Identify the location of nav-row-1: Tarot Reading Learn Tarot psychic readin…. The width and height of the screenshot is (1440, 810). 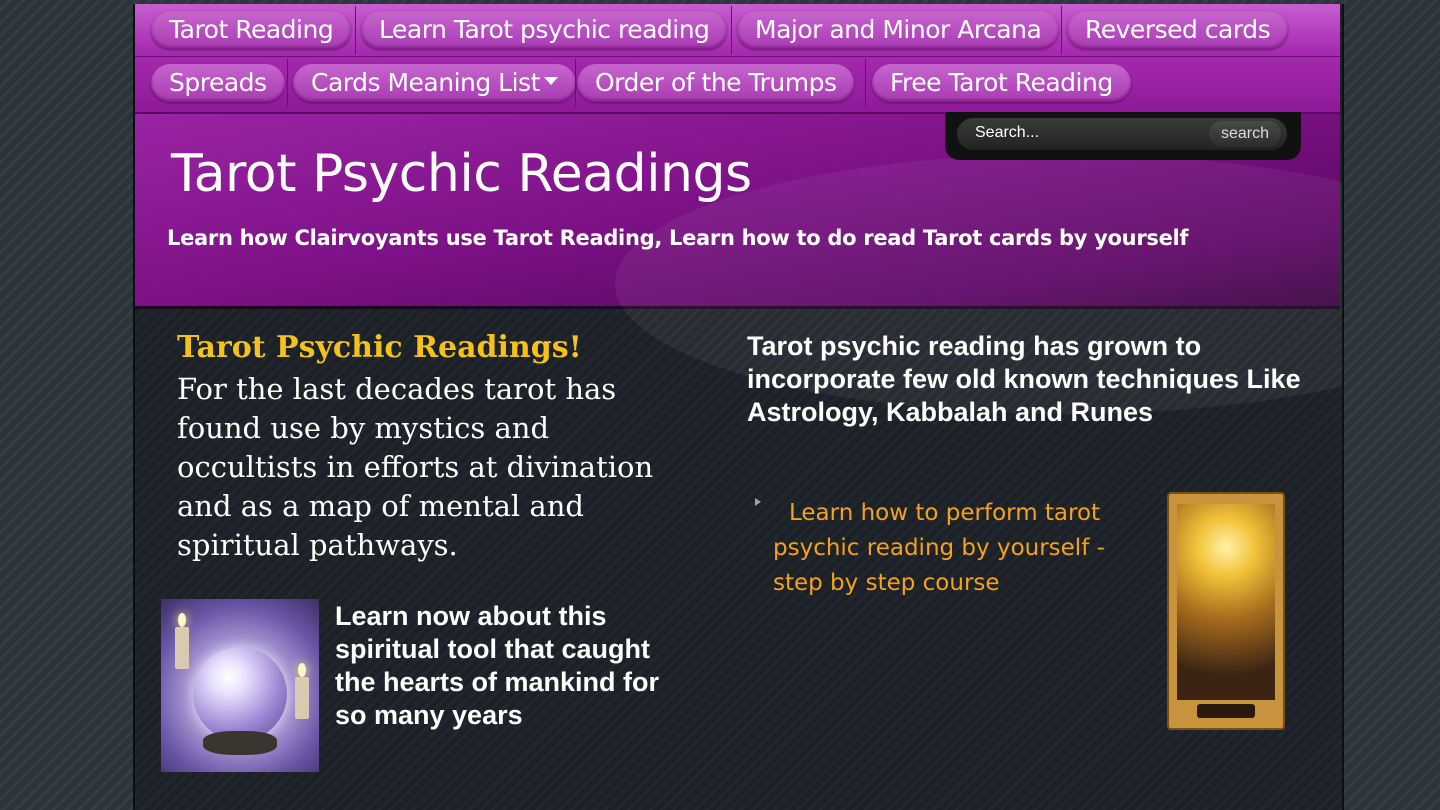
(737, 30).